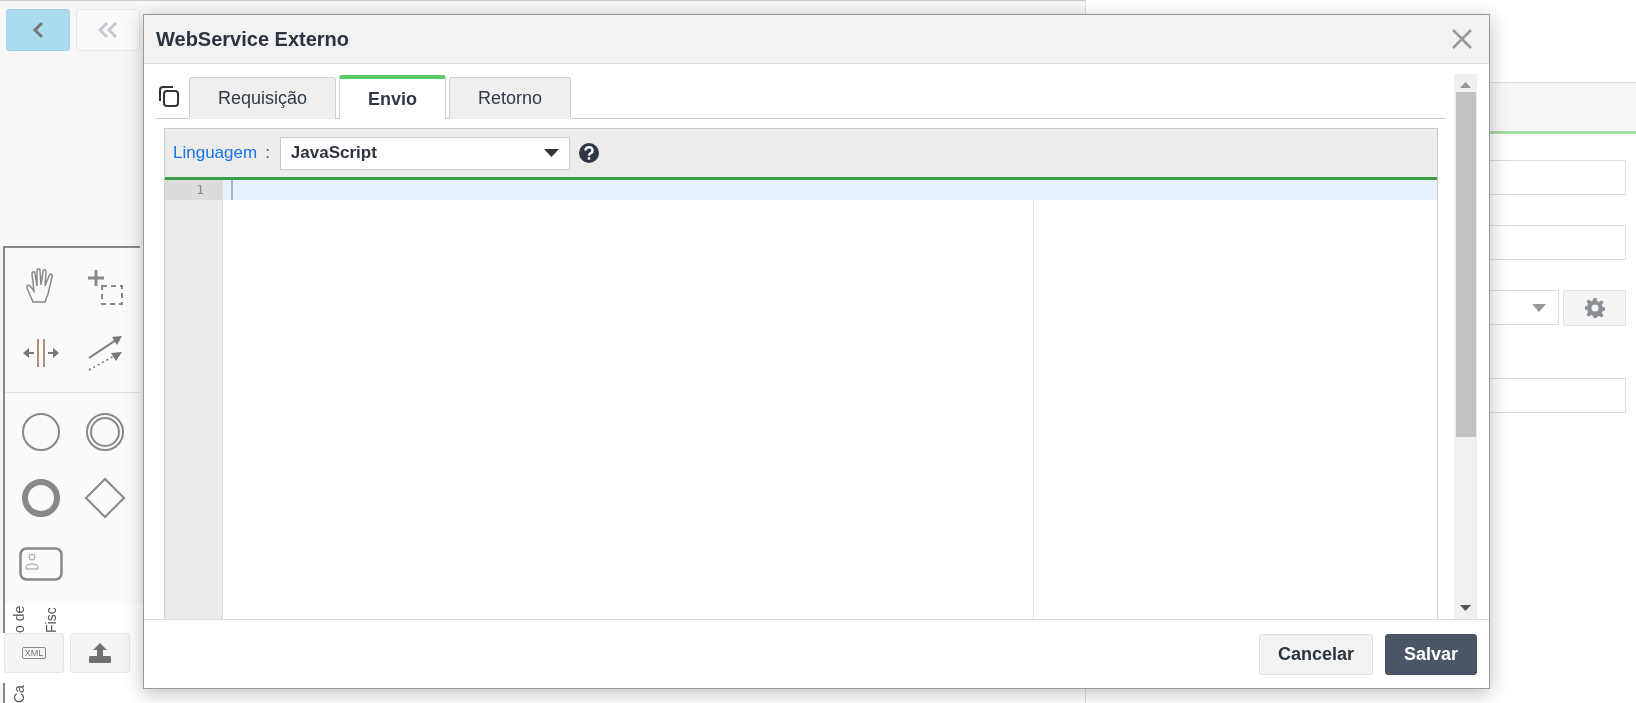  Describe the element at coordinates (393, 97) in the screenshot. I see `tab: Envio` at that location.